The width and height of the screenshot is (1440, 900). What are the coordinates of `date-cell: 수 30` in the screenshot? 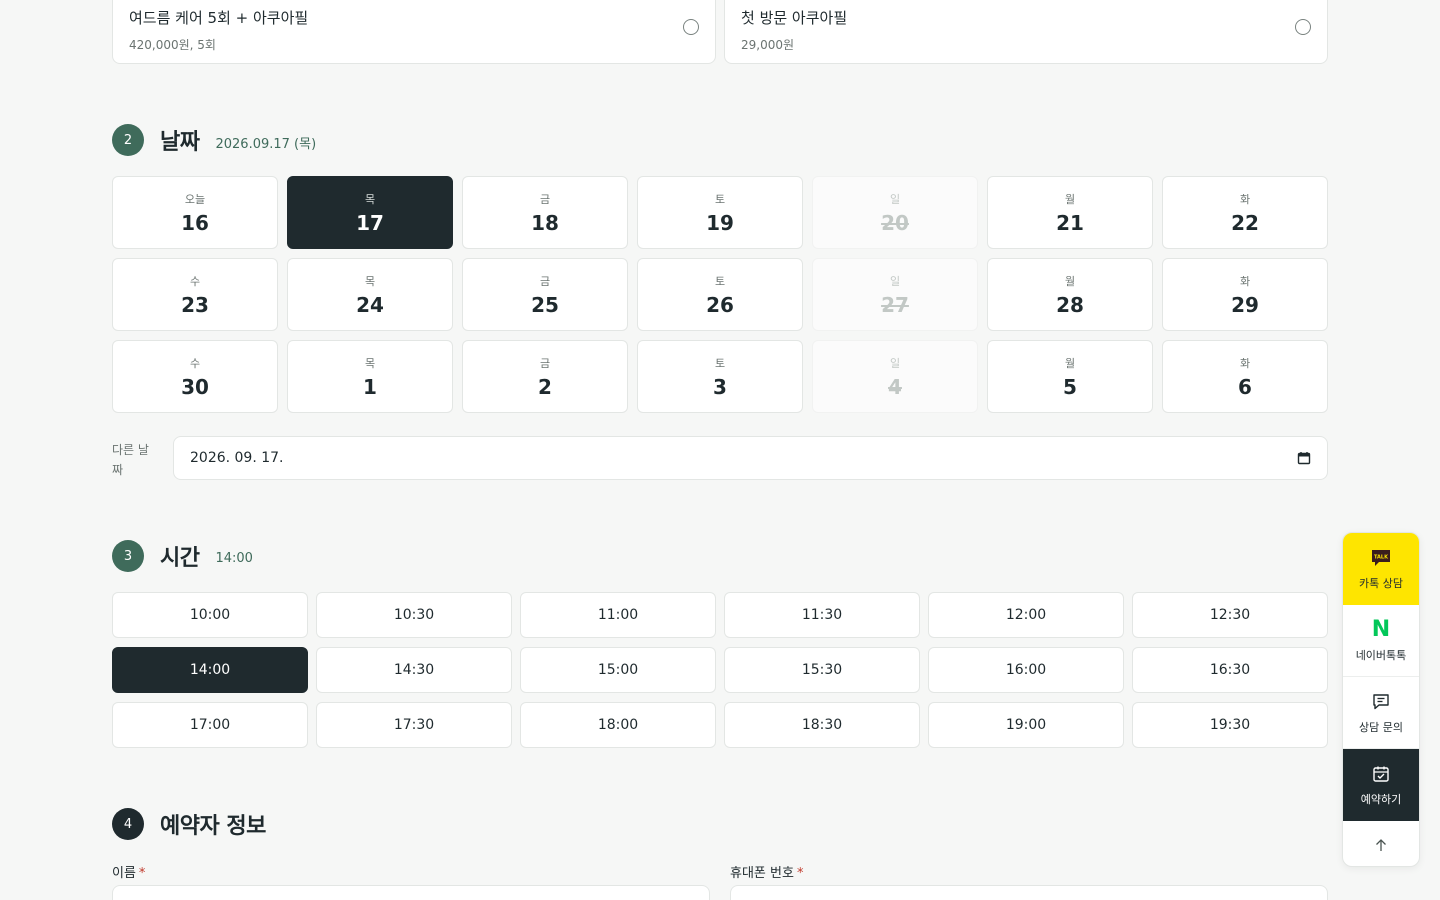 It's located at (195, 376).